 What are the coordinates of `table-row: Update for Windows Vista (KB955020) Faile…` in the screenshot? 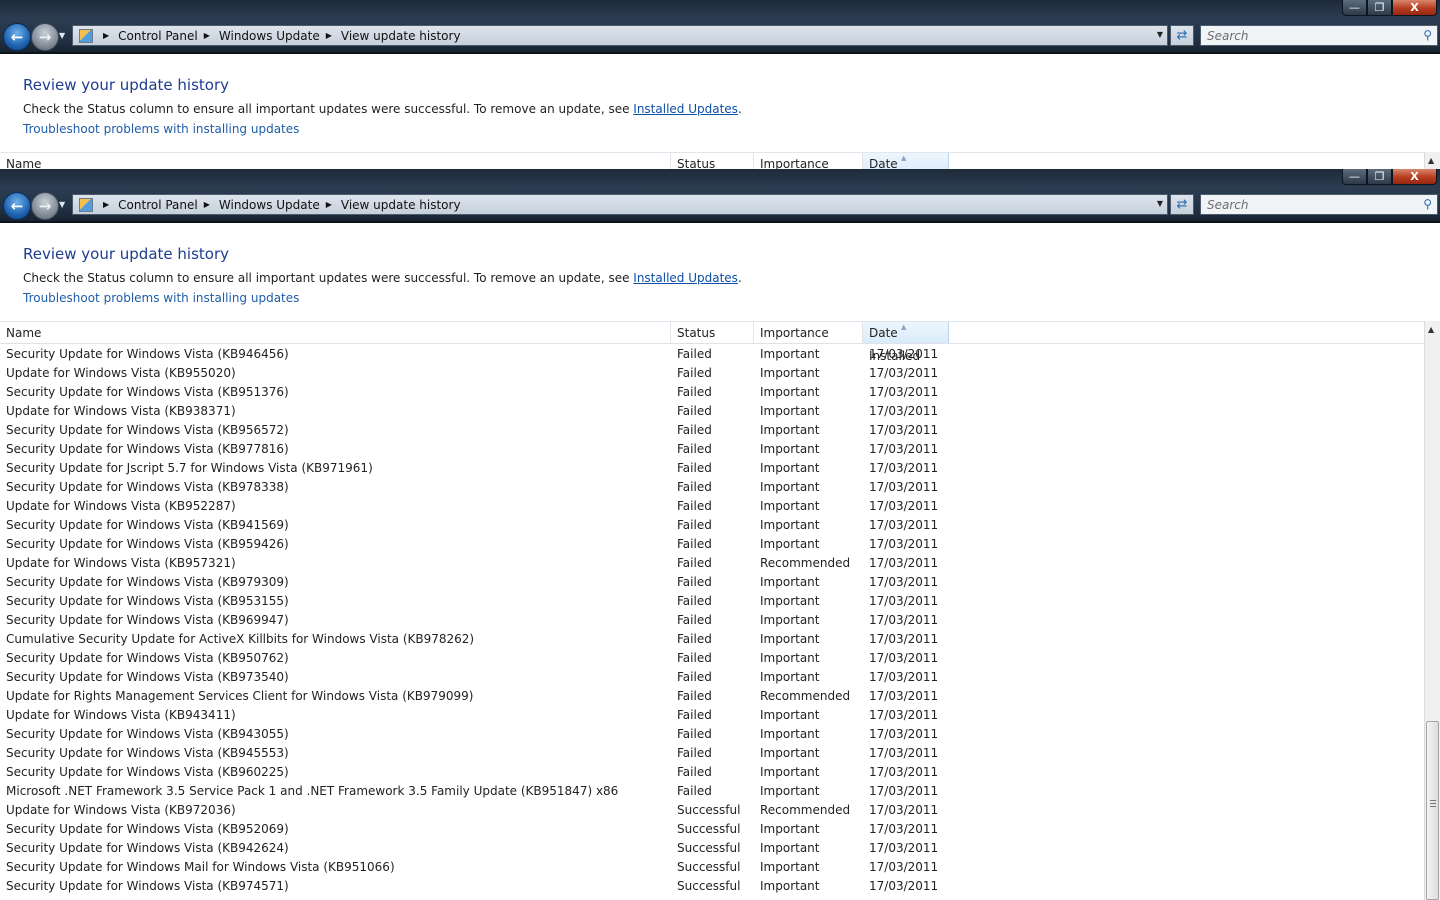 It's located at (712, 373).